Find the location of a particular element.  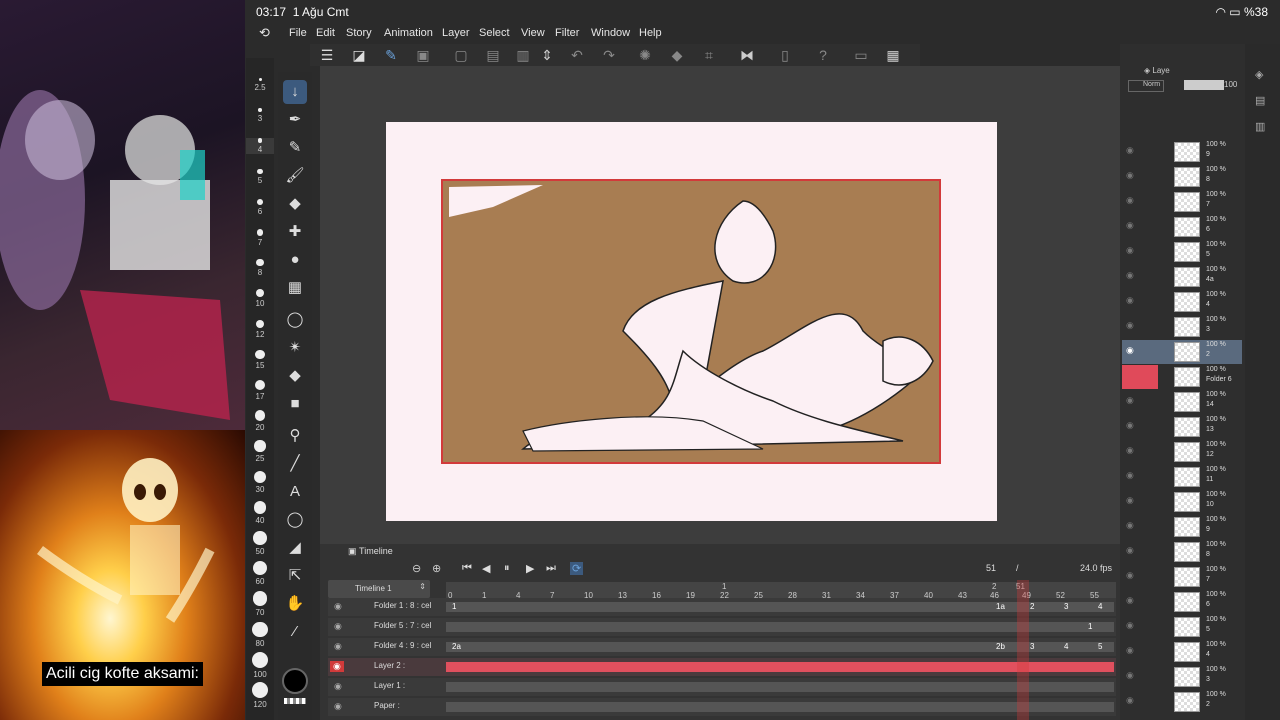

frame-tool-icon: ◢ is located at coordinates (295, 548).